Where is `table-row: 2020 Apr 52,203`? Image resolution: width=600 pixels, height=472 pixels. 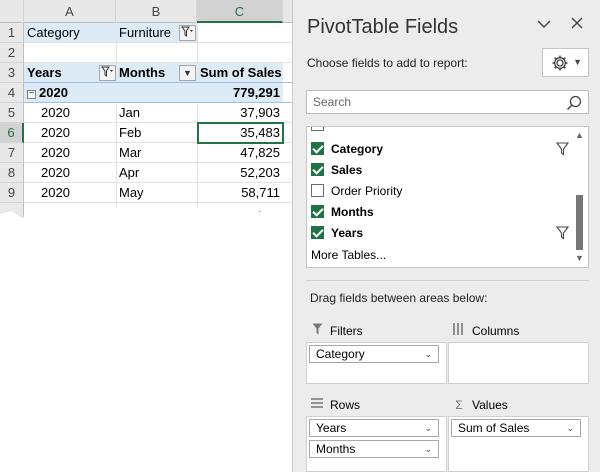 table-row: 2020 Apr 52,203 is located at coordinates (158, 173).